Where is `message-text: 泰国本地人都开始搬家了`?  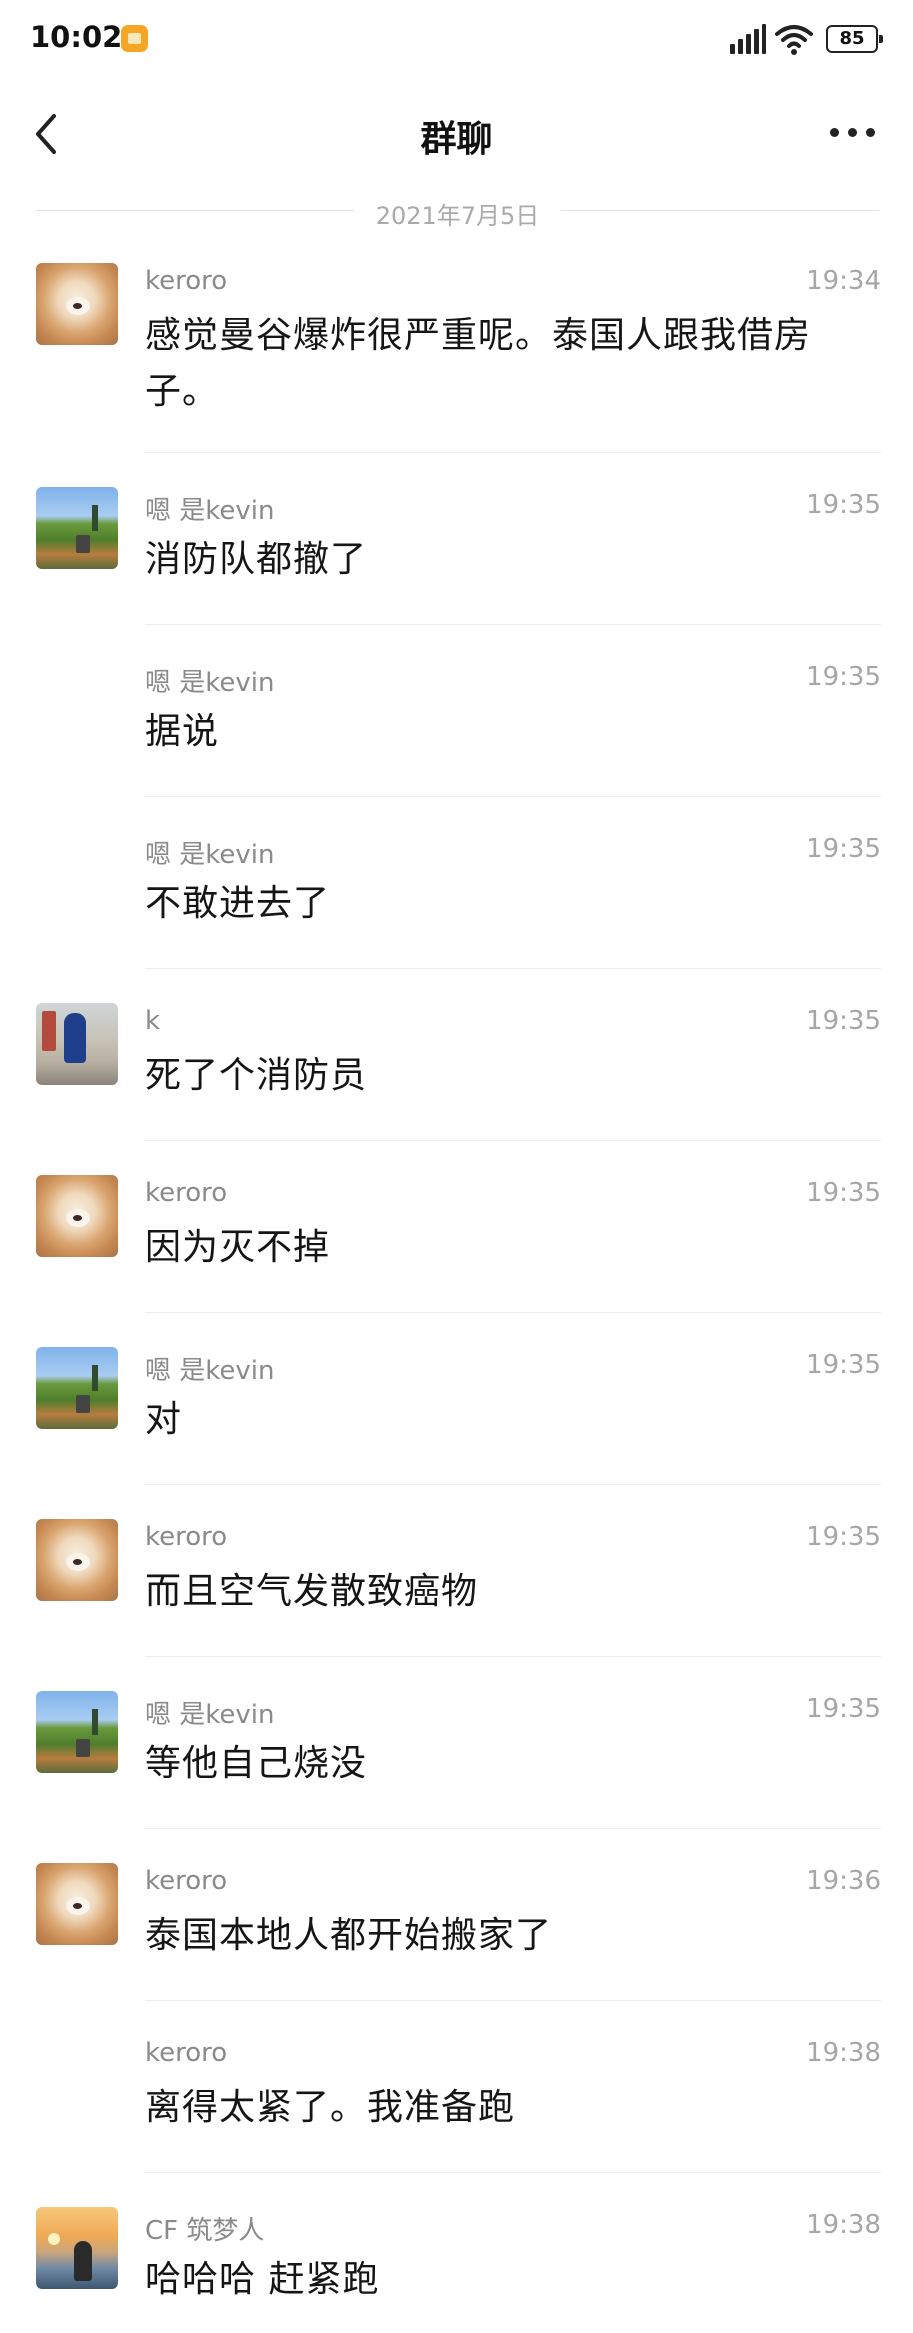
message-text: 泰国本地人都开始搬家了 is located at coordinates (349, 1935).